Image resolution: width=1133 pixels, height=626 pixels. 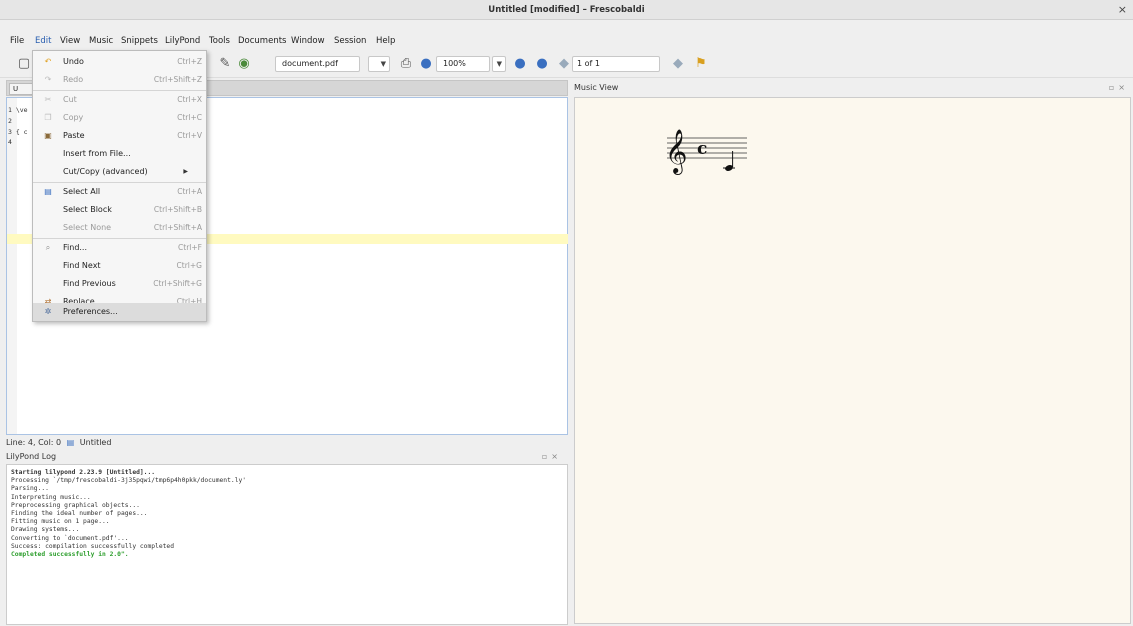 What do you see at coordinates (119, 118) in the screenshot?
I see `menu-item-copy: ❐ Copy Ctrl+C` at bounding box center [119, 118].